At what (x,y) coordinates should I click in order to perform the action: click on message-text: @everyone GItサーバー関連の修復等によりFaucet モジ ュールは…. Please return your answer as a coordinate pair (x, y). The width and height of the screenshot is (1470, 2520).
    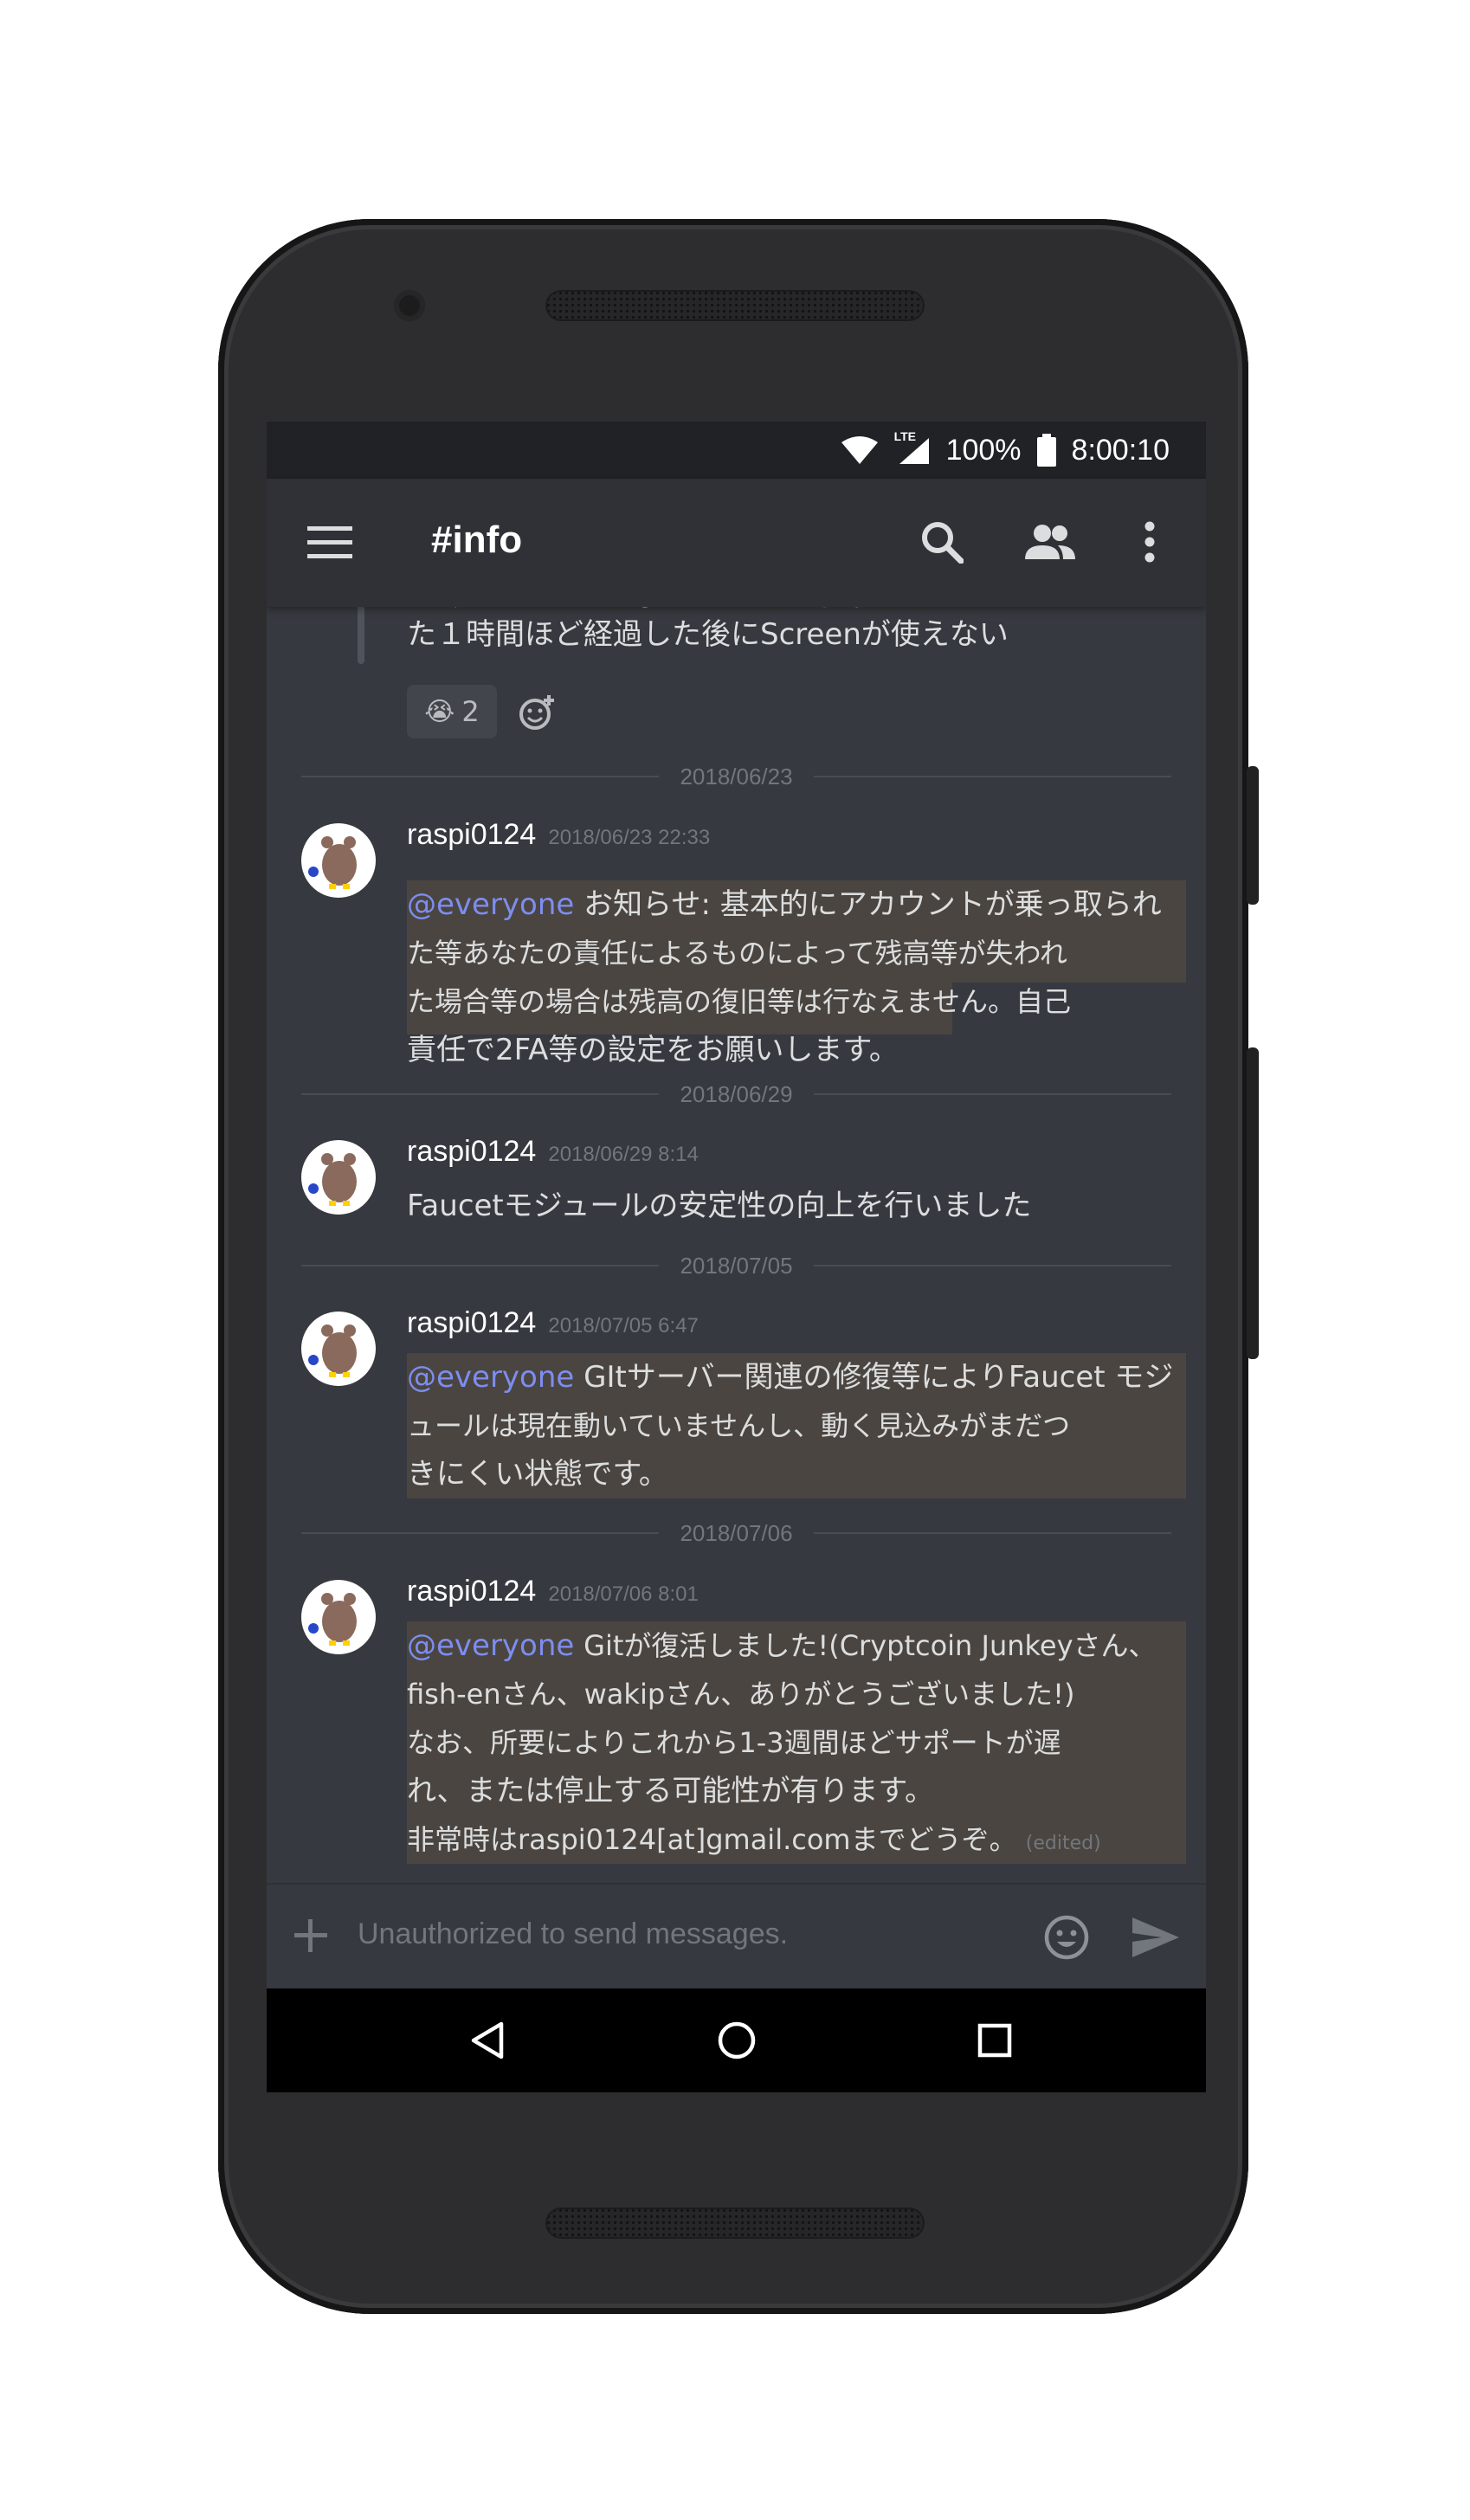
    Looking at the image, I should click on (791, 1426).